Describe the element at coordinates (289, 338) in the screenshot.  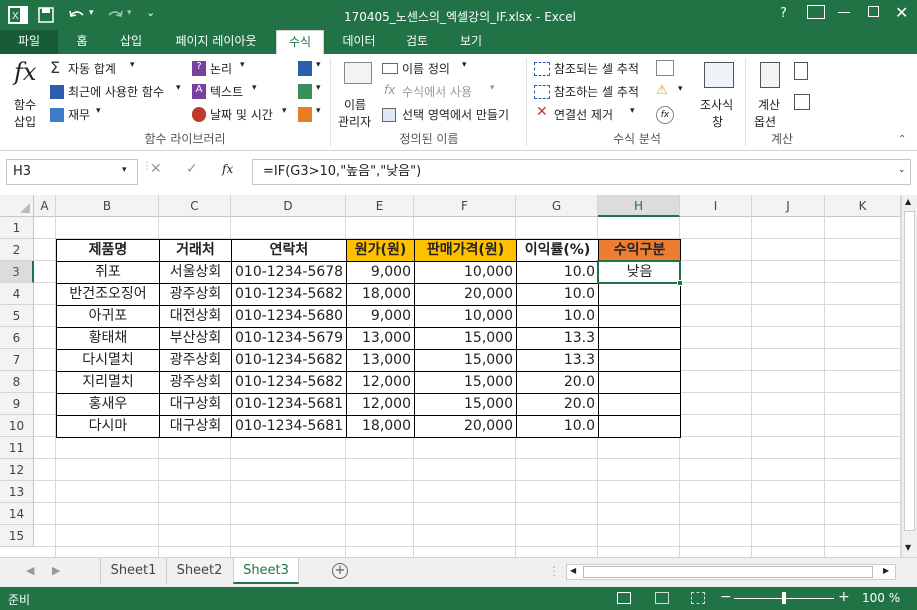
I see `table-cell: 010-1234-5679` at that location.